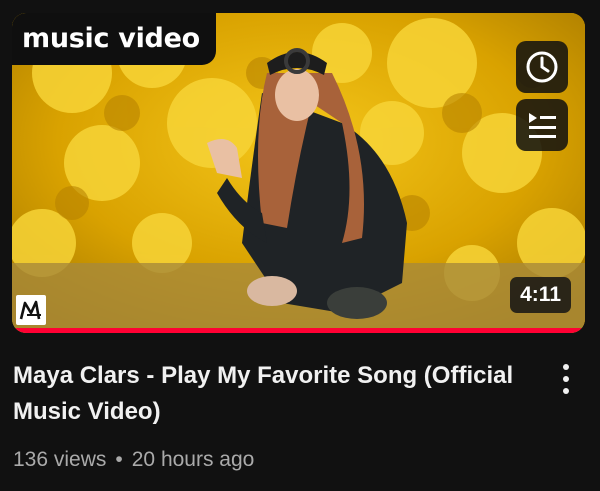 This screenshot has width=600, height=491. I want to click on music-video-badge: music video, so click(114, 39).